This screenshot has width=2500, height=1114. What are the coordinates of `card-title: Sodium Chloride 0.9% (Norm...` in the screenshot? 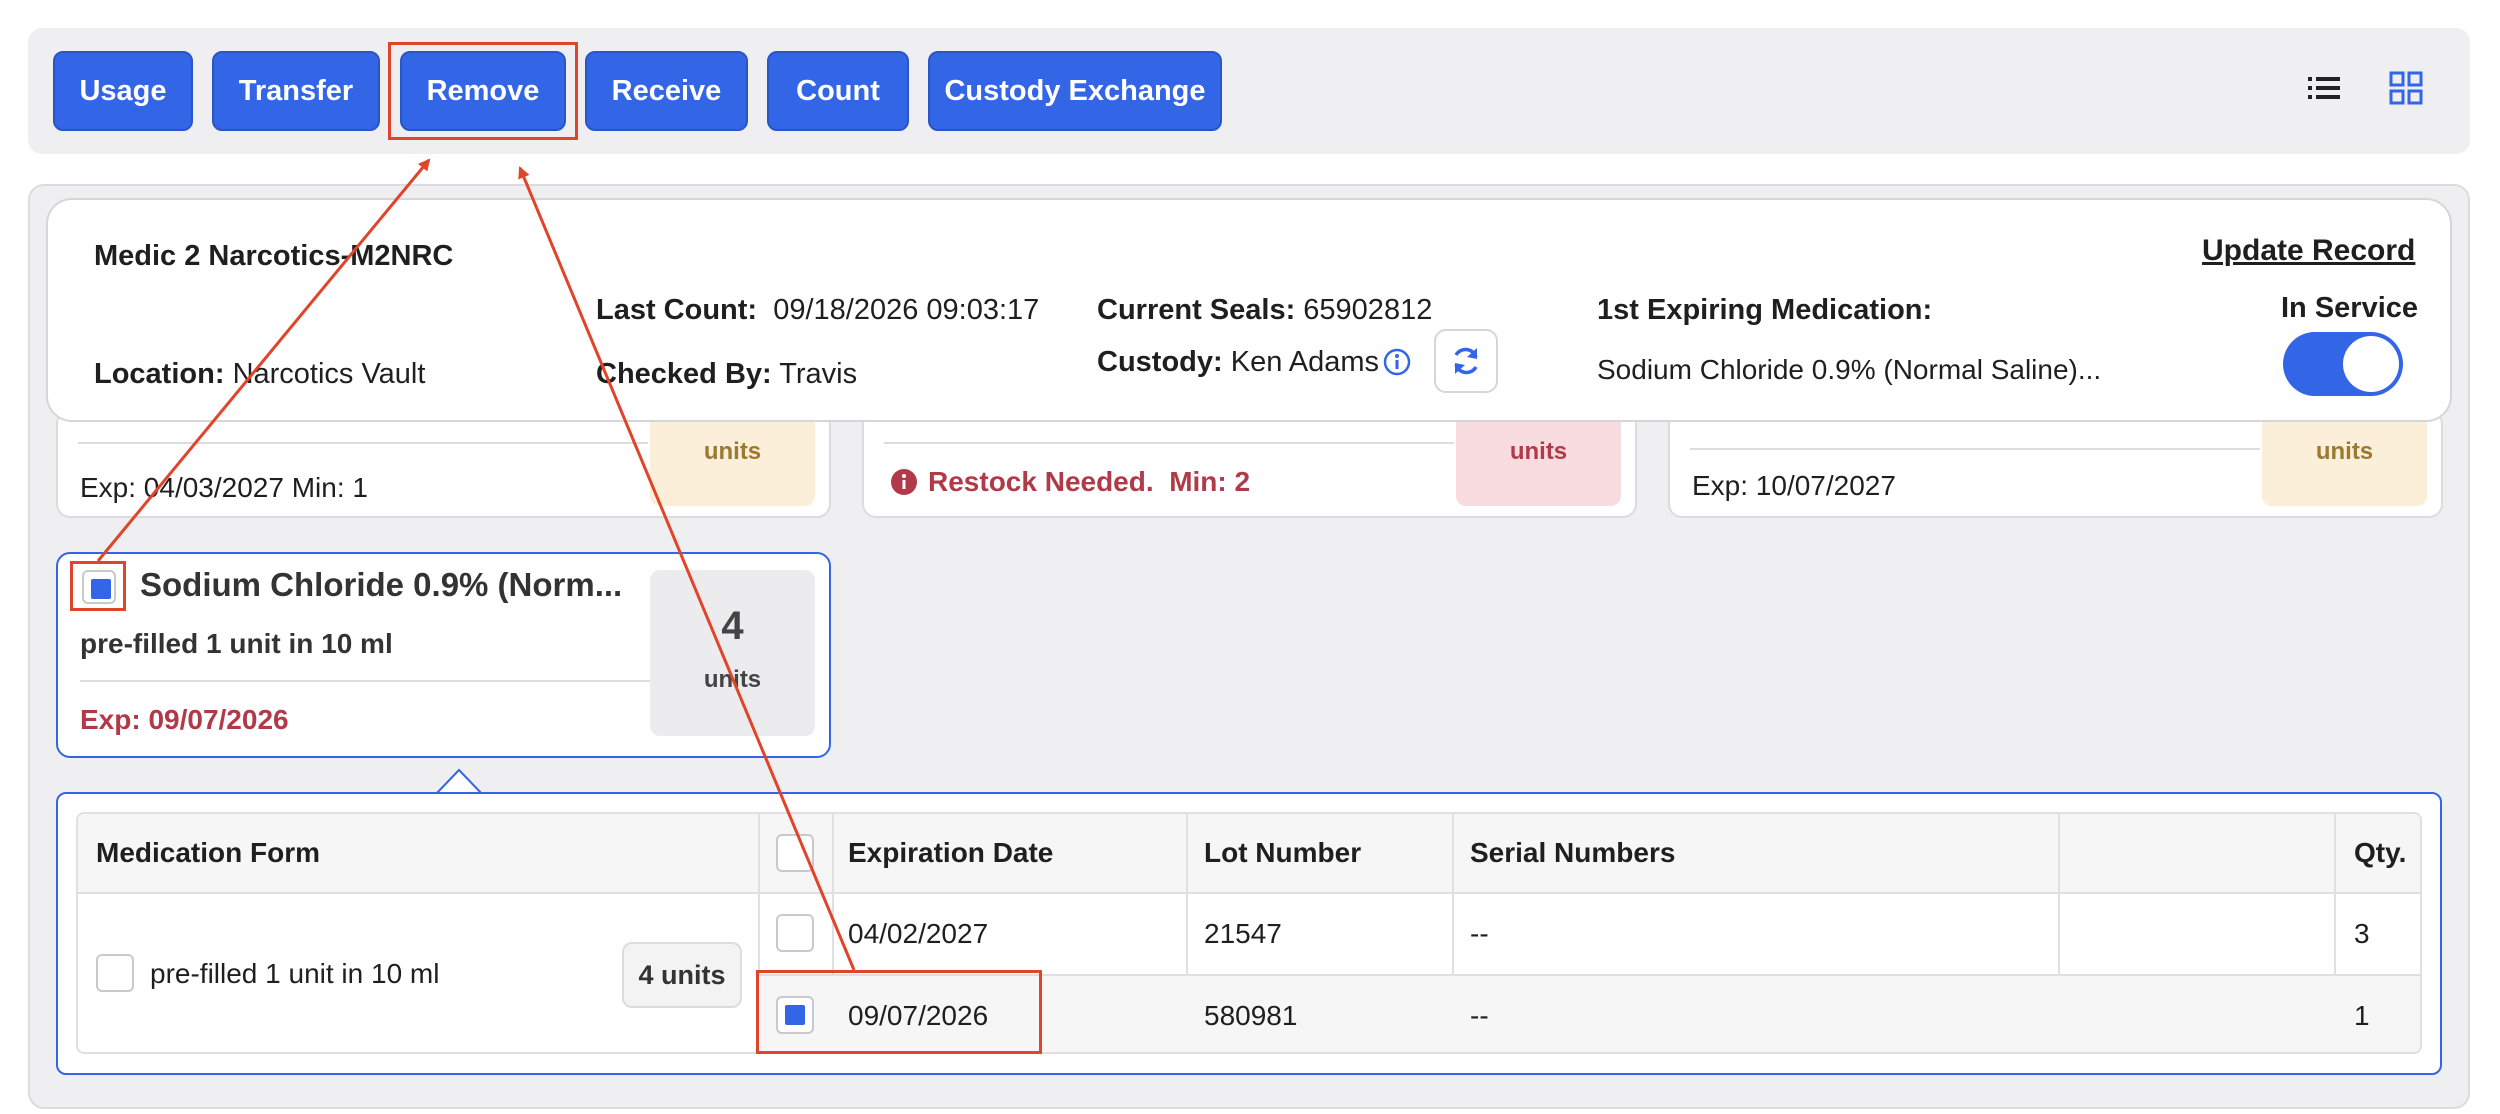 It's located at (381, 584).